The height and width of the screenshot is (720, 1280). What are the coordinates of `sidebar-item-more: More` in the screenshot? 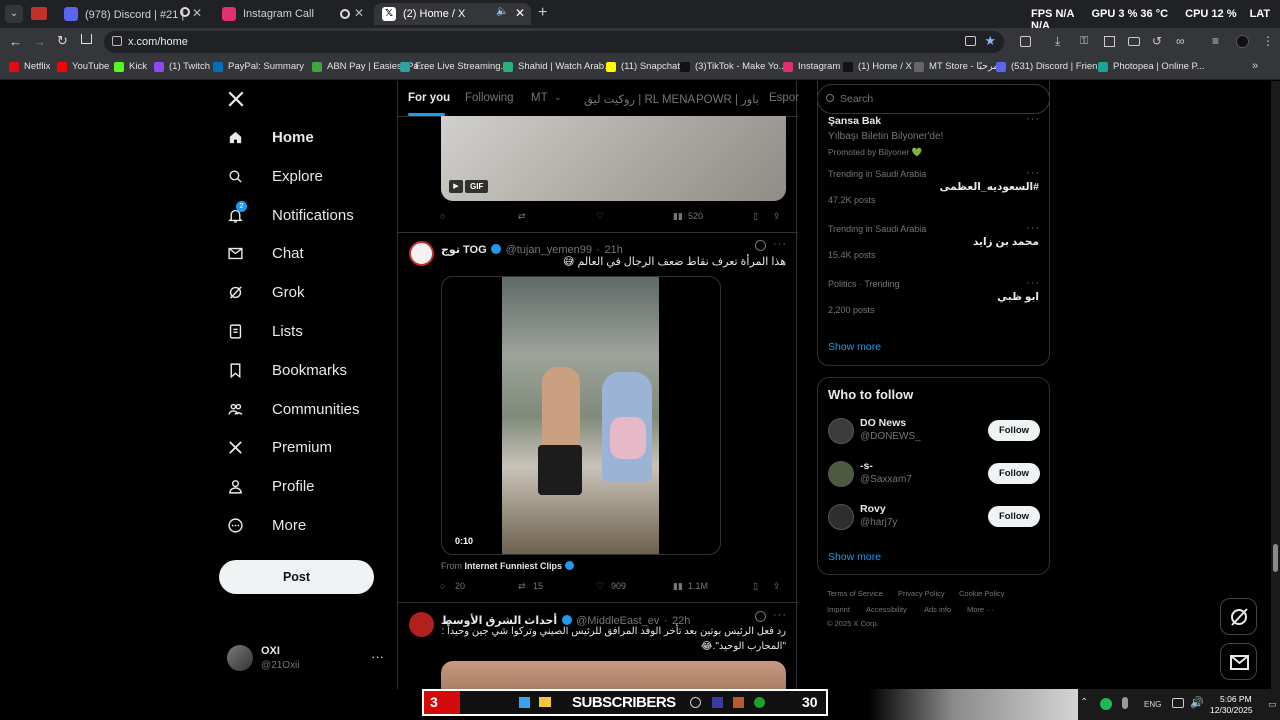 It's located at (266, 525).